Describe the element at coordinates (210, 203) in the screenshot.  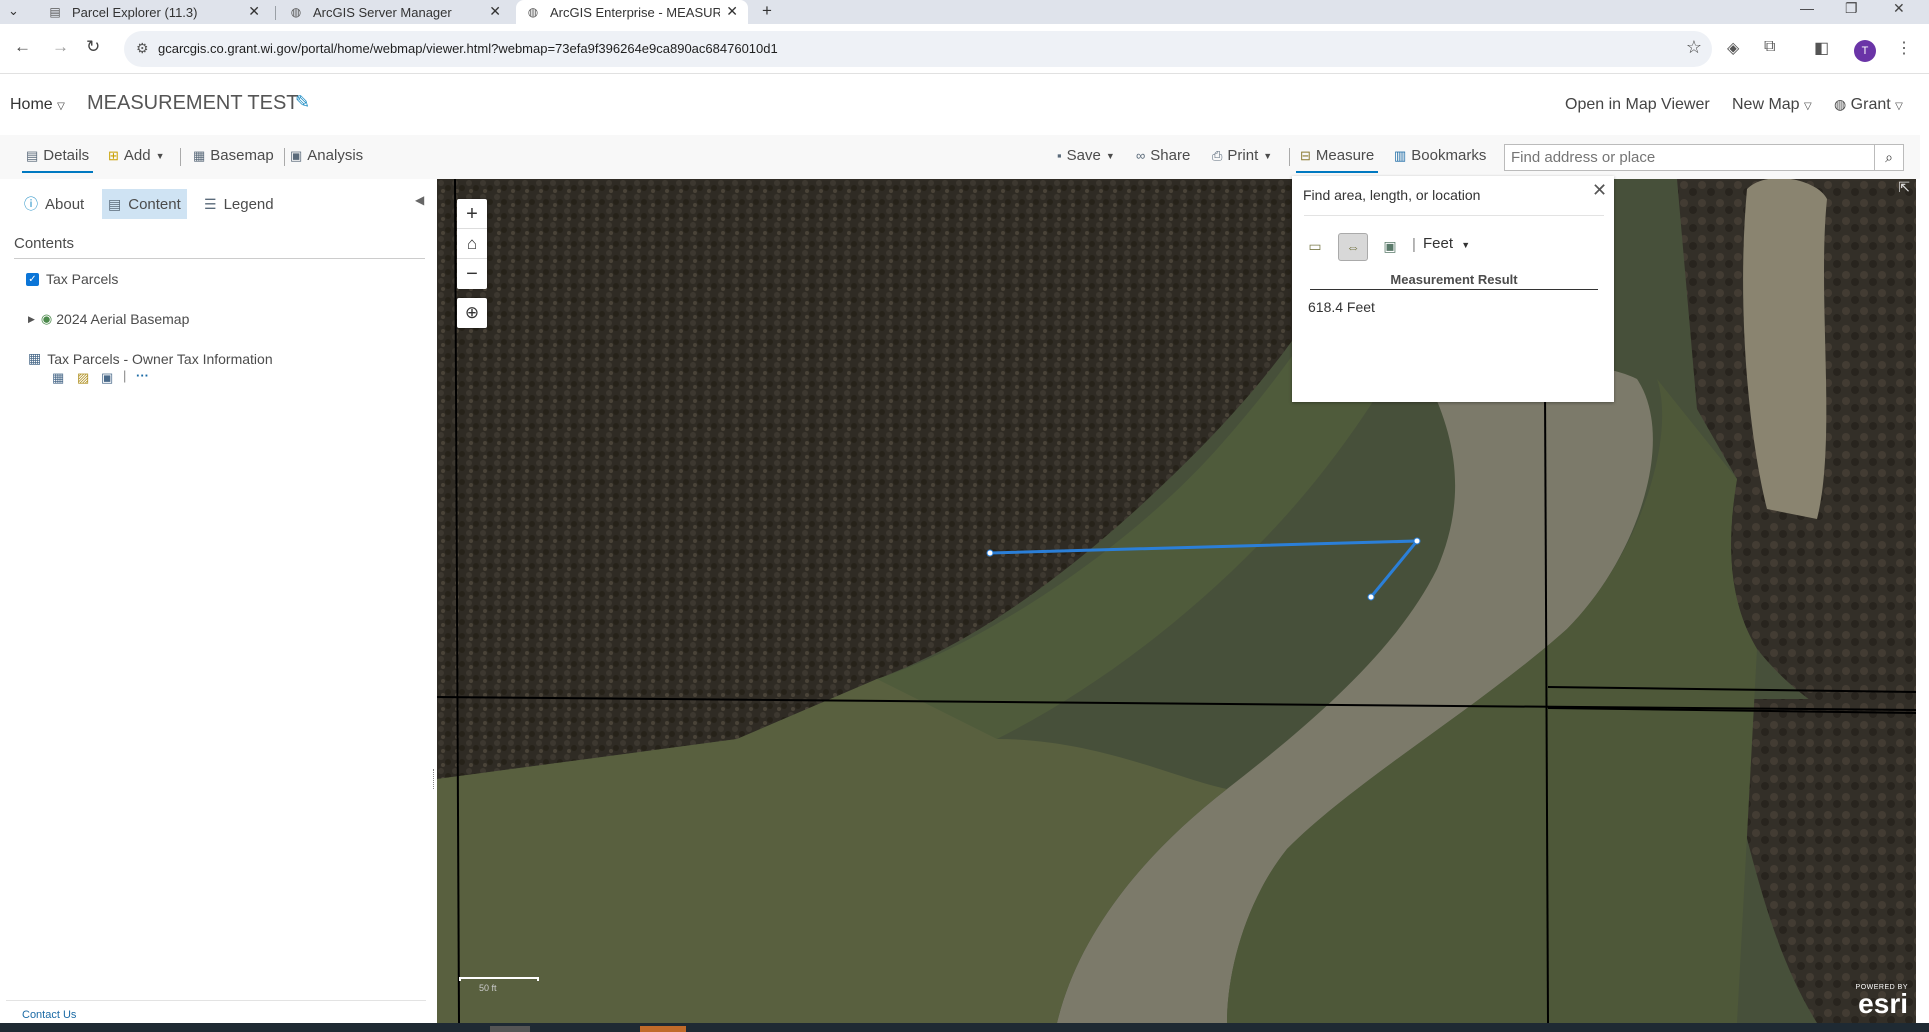
I see `legend-list-icon: ☰` at that location.